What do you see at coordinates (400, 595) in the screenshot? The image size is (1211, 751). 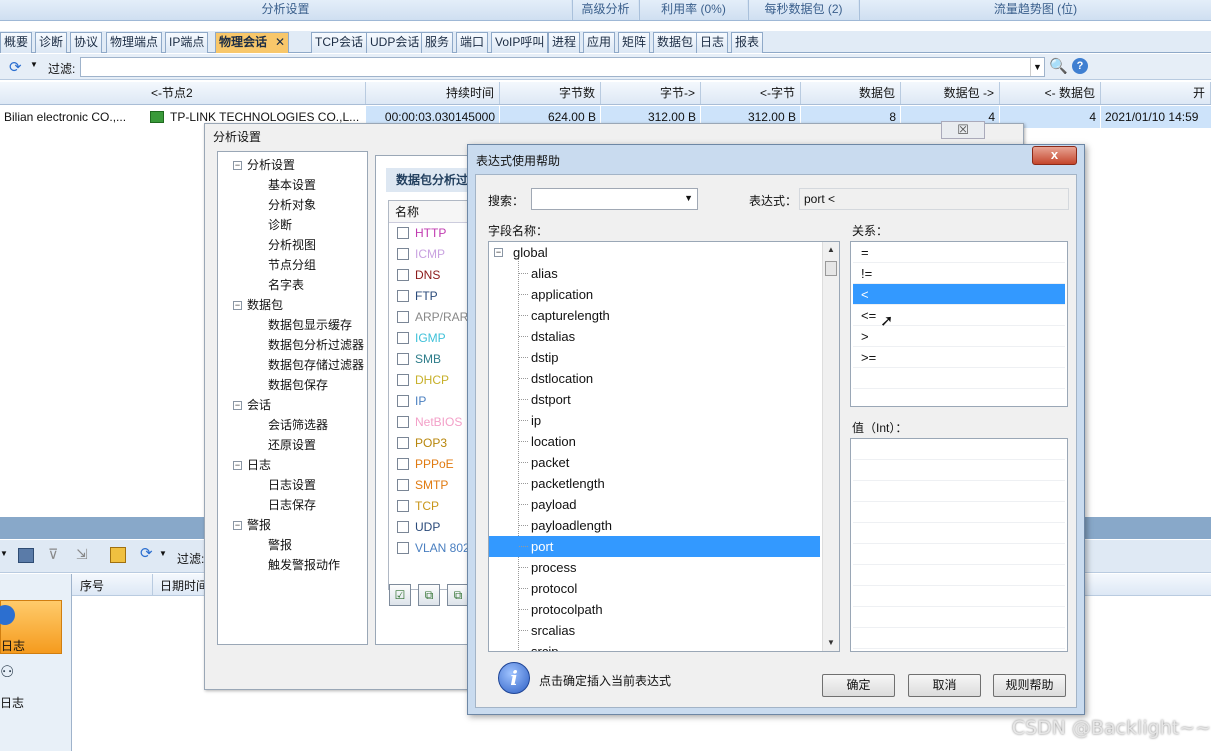 I see `select-all-button: ☑` at bounding box center [400, 595].